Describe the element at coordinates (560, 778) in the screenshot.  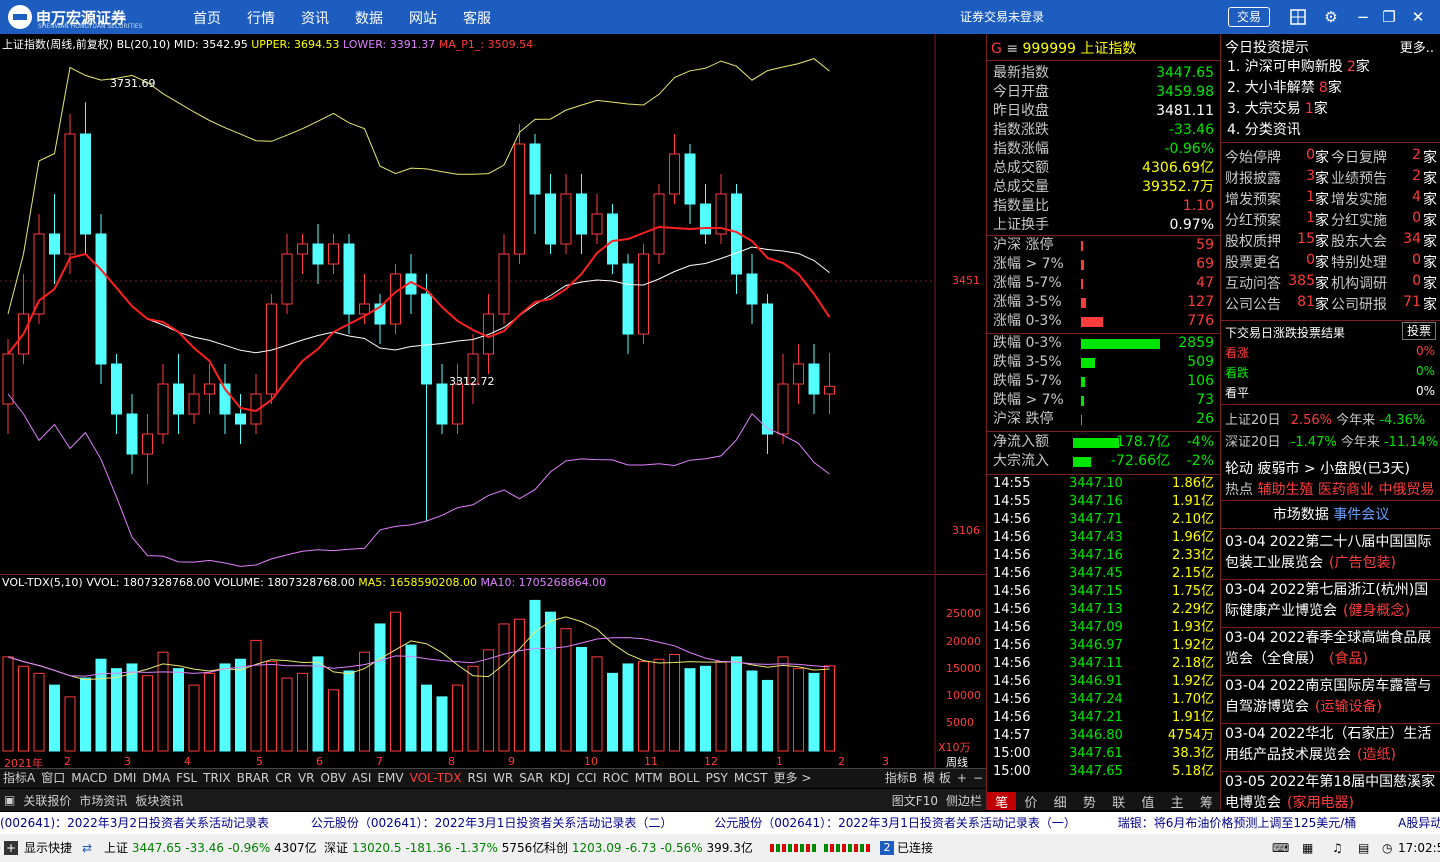
I see `indicator-tab: KDJ` at that location.